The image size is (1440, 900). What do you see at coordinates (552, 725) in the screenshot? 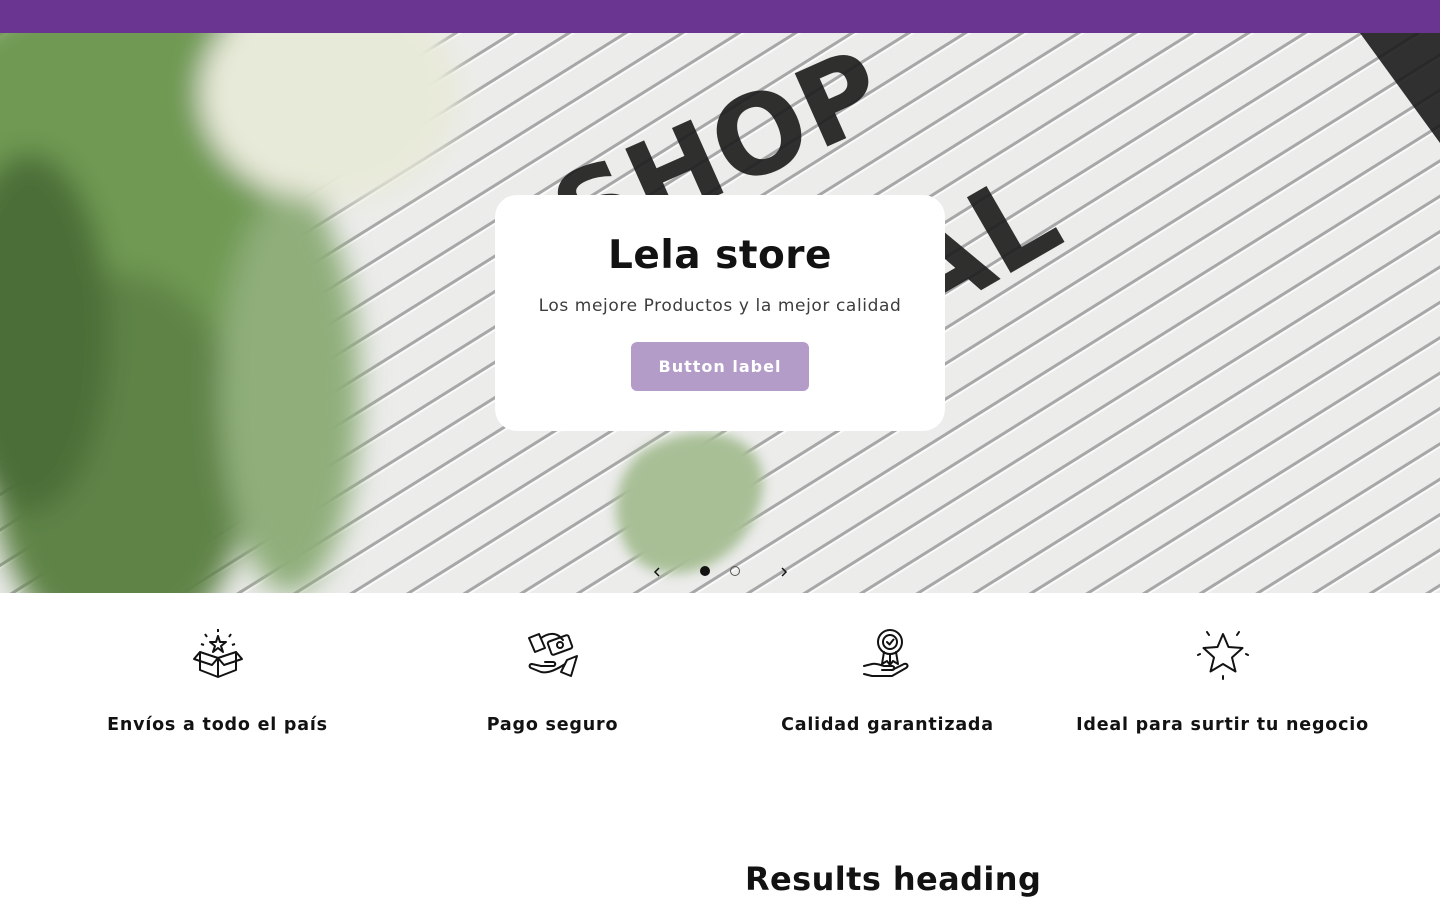
I see `feature-payment-label: Pago seguro` at bounding box center [552, 725].